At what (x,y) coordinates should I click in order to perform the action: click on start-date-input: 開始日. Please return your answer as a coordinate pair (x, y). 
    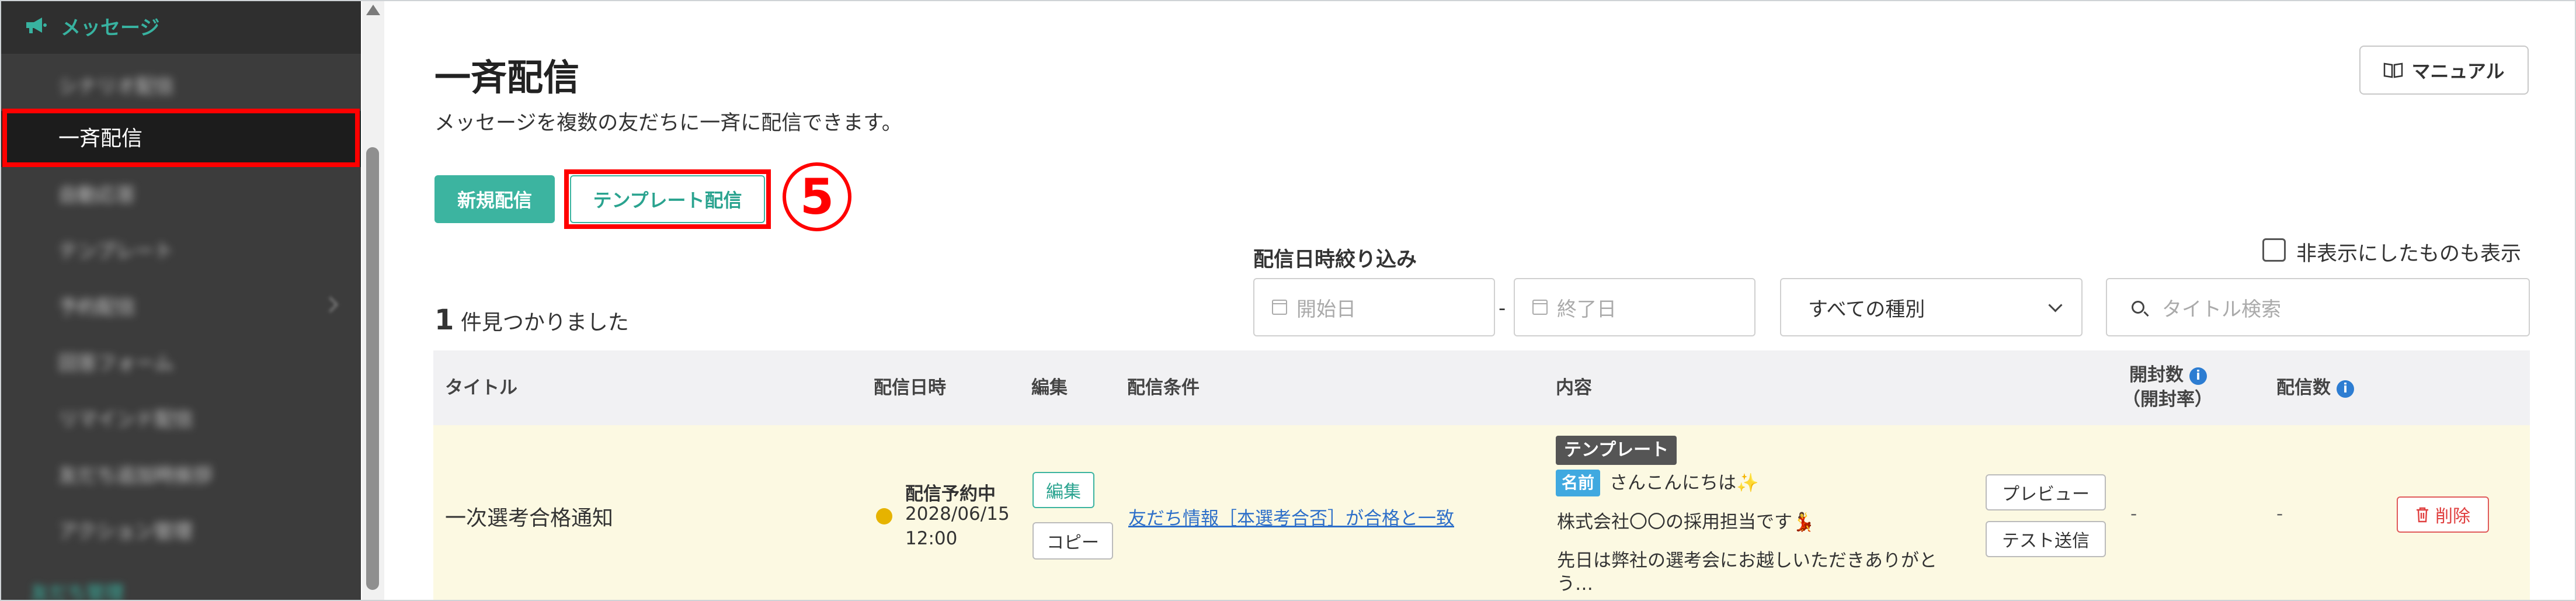
    Looking at the image, I should click on (1374, 307).